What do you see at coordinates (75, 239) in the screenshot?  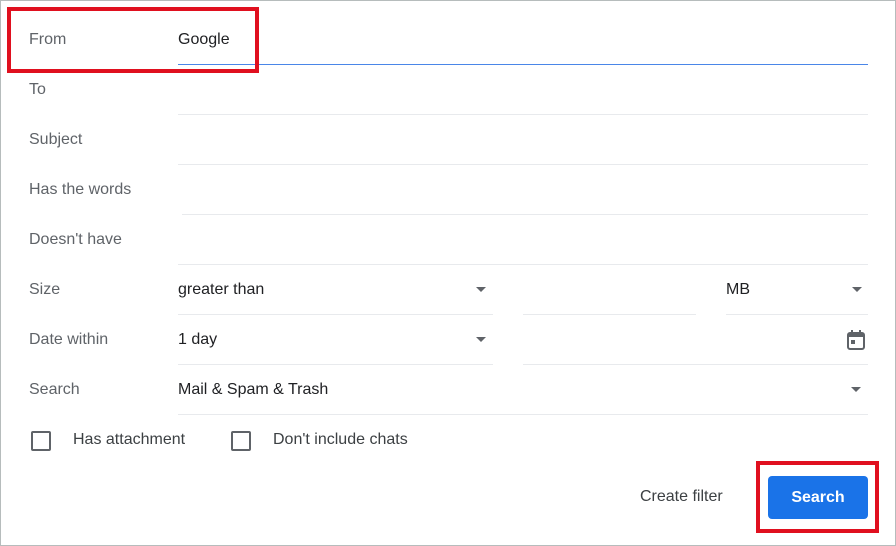 I see `doesnt-have-label: Doesn't have` at bounding box center [75, 239].